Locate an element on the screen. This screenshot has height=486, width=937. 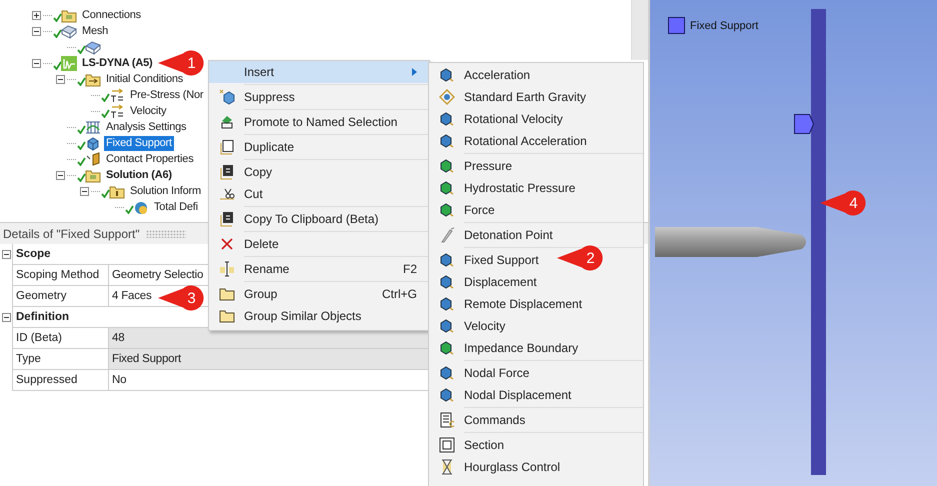
menu-item: Detonation Point is located at coordinates (493, 235).